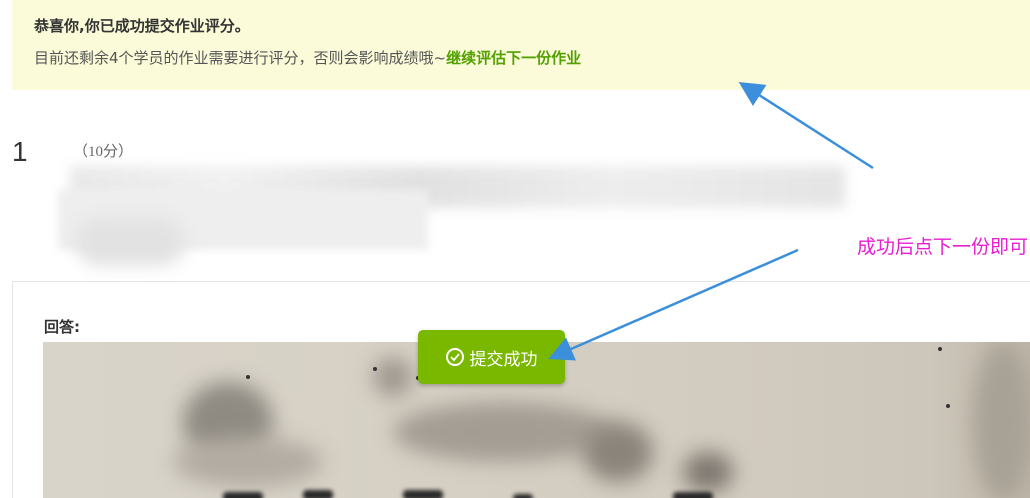 The width and height of the screenshot is (1030, 498). I want to click on submit-button-label: 提交成功, so click(503, 359).